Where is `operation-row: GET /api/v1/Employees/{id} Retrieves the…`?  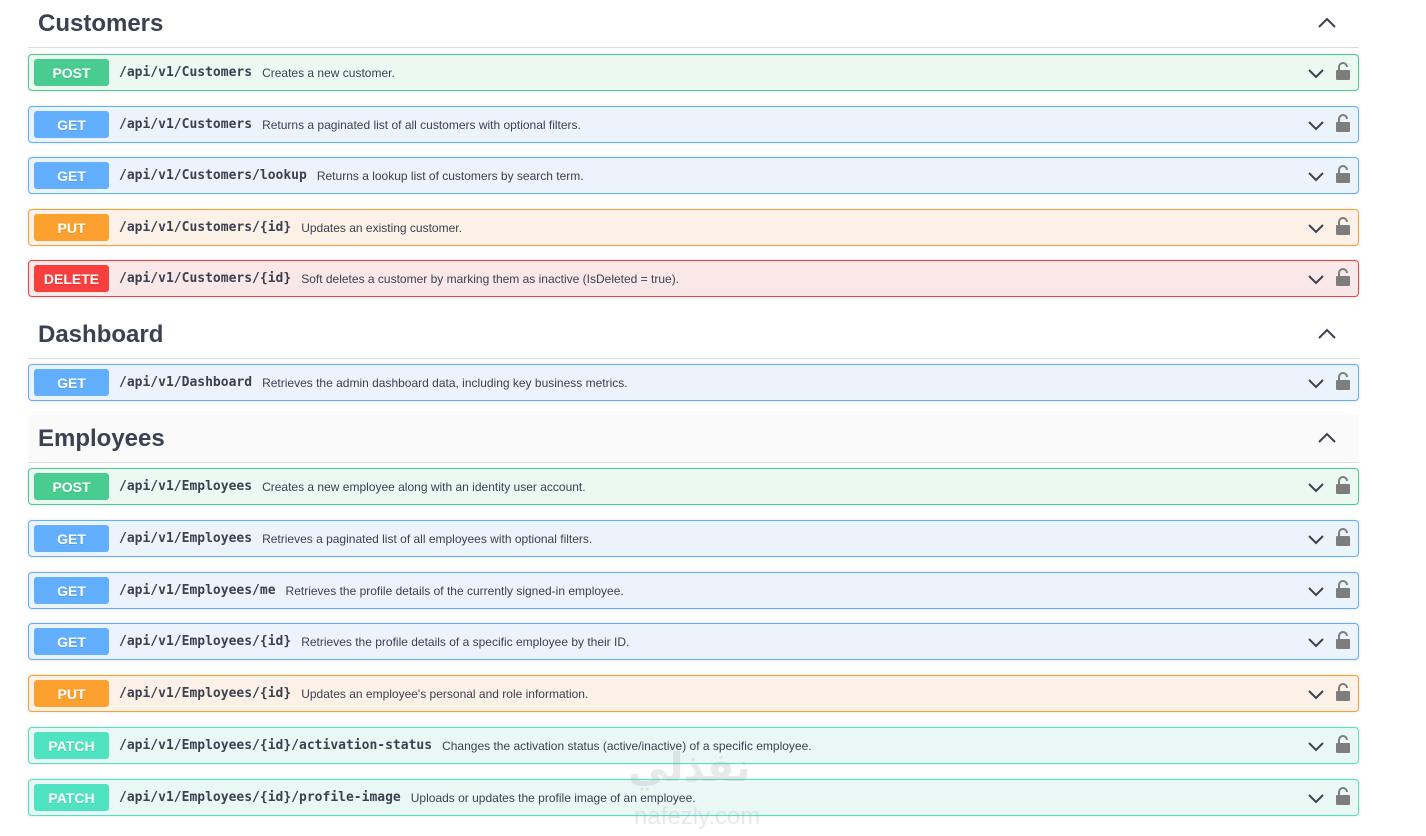 operation-row: GET /api/v1/Employees/{id} Retrieves the… is located at coordinates (693, 641).